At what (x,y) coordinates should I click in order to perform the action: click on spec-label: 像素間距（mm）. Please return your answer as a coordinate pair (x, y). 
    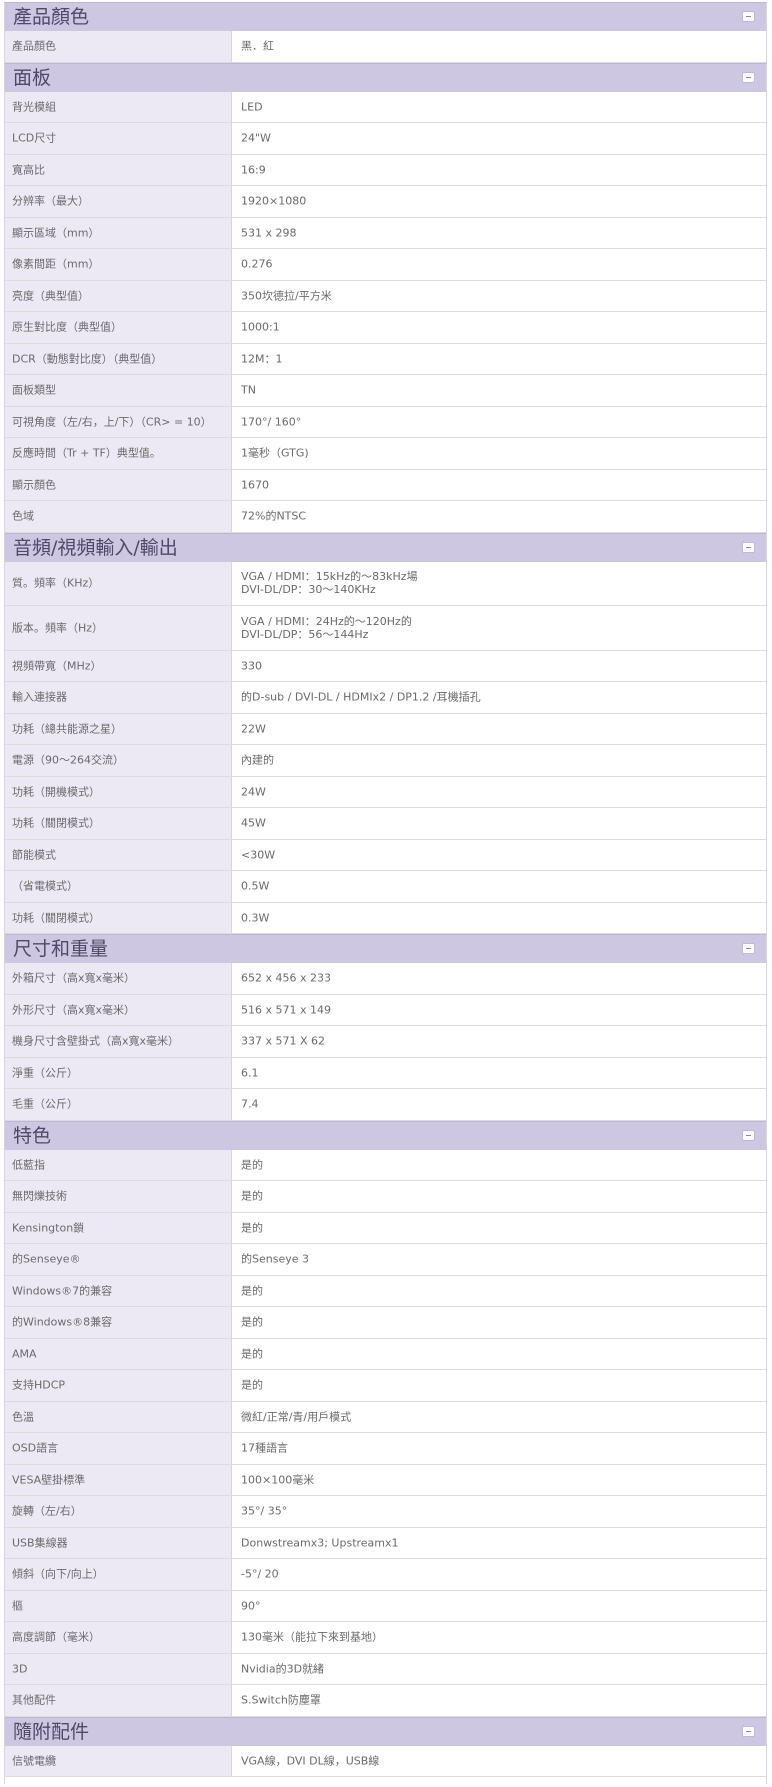
    Looking at the image, I should click on (56, 264).